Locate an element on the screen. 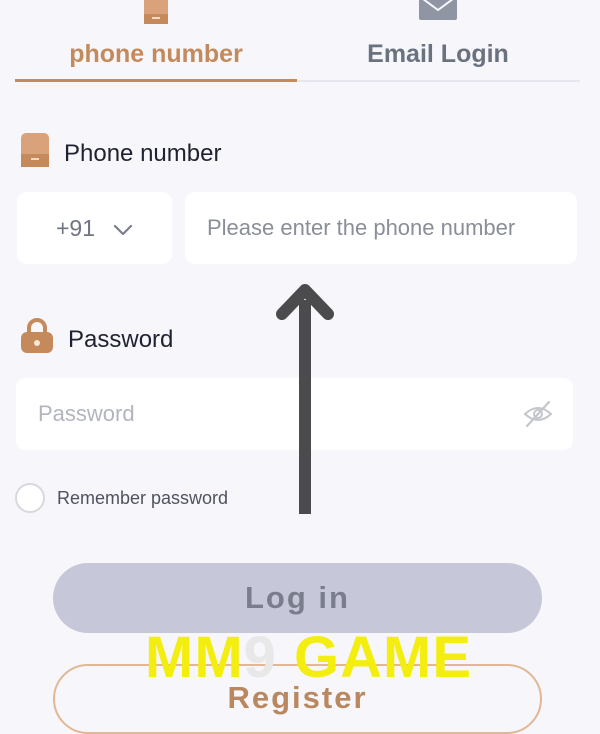 The width and height of the screenshot is (600, 734). phone-number-label: Phone number is located at coordinates (143, 153).